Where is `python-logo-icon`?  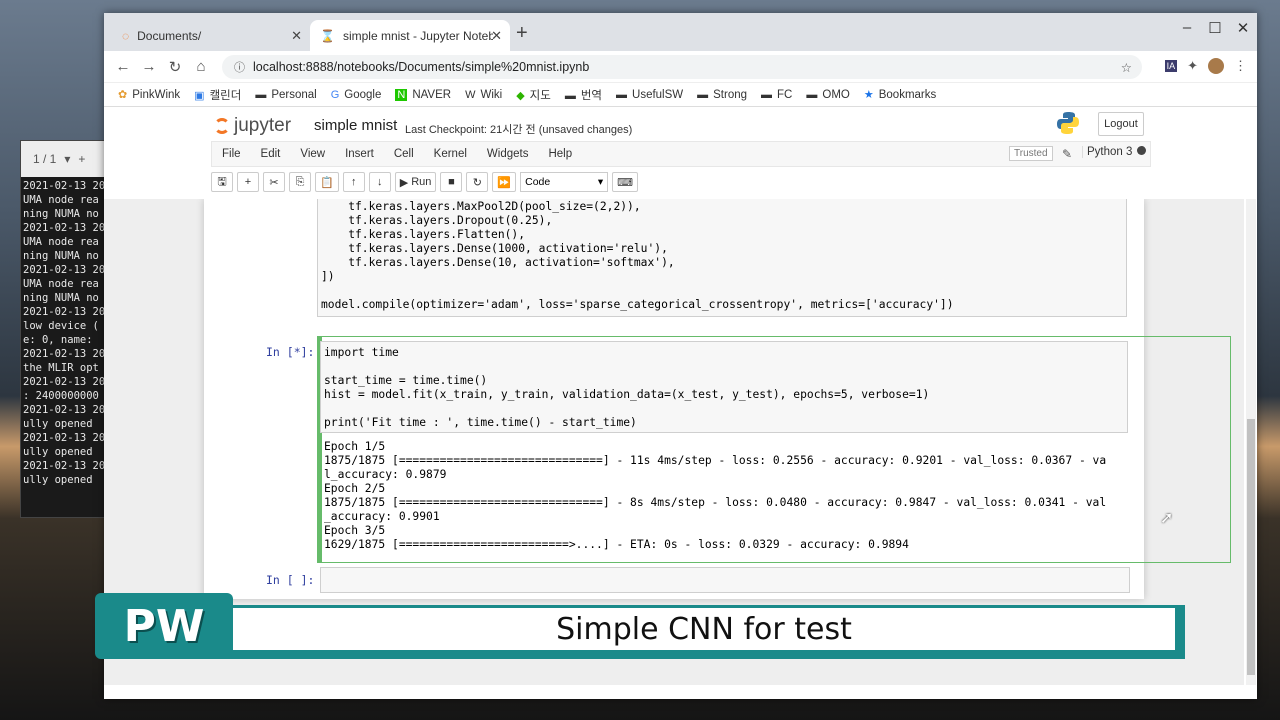 python-logo-icon is located at coordinates (1068, 123).